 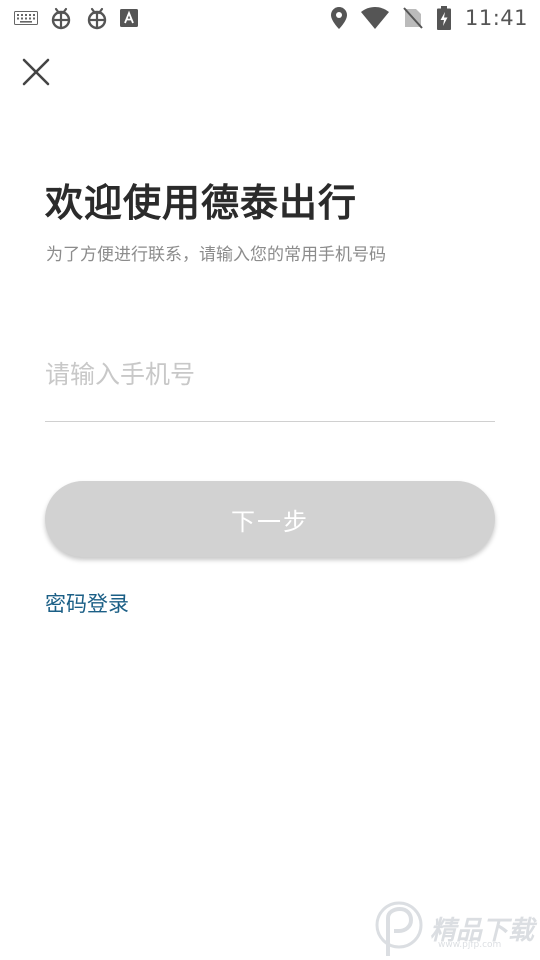 What do you see at coordinates (470, 945) in the screenshot?
I see `watermark-url: www.pjfp.com` at bounding box center [470, 945].